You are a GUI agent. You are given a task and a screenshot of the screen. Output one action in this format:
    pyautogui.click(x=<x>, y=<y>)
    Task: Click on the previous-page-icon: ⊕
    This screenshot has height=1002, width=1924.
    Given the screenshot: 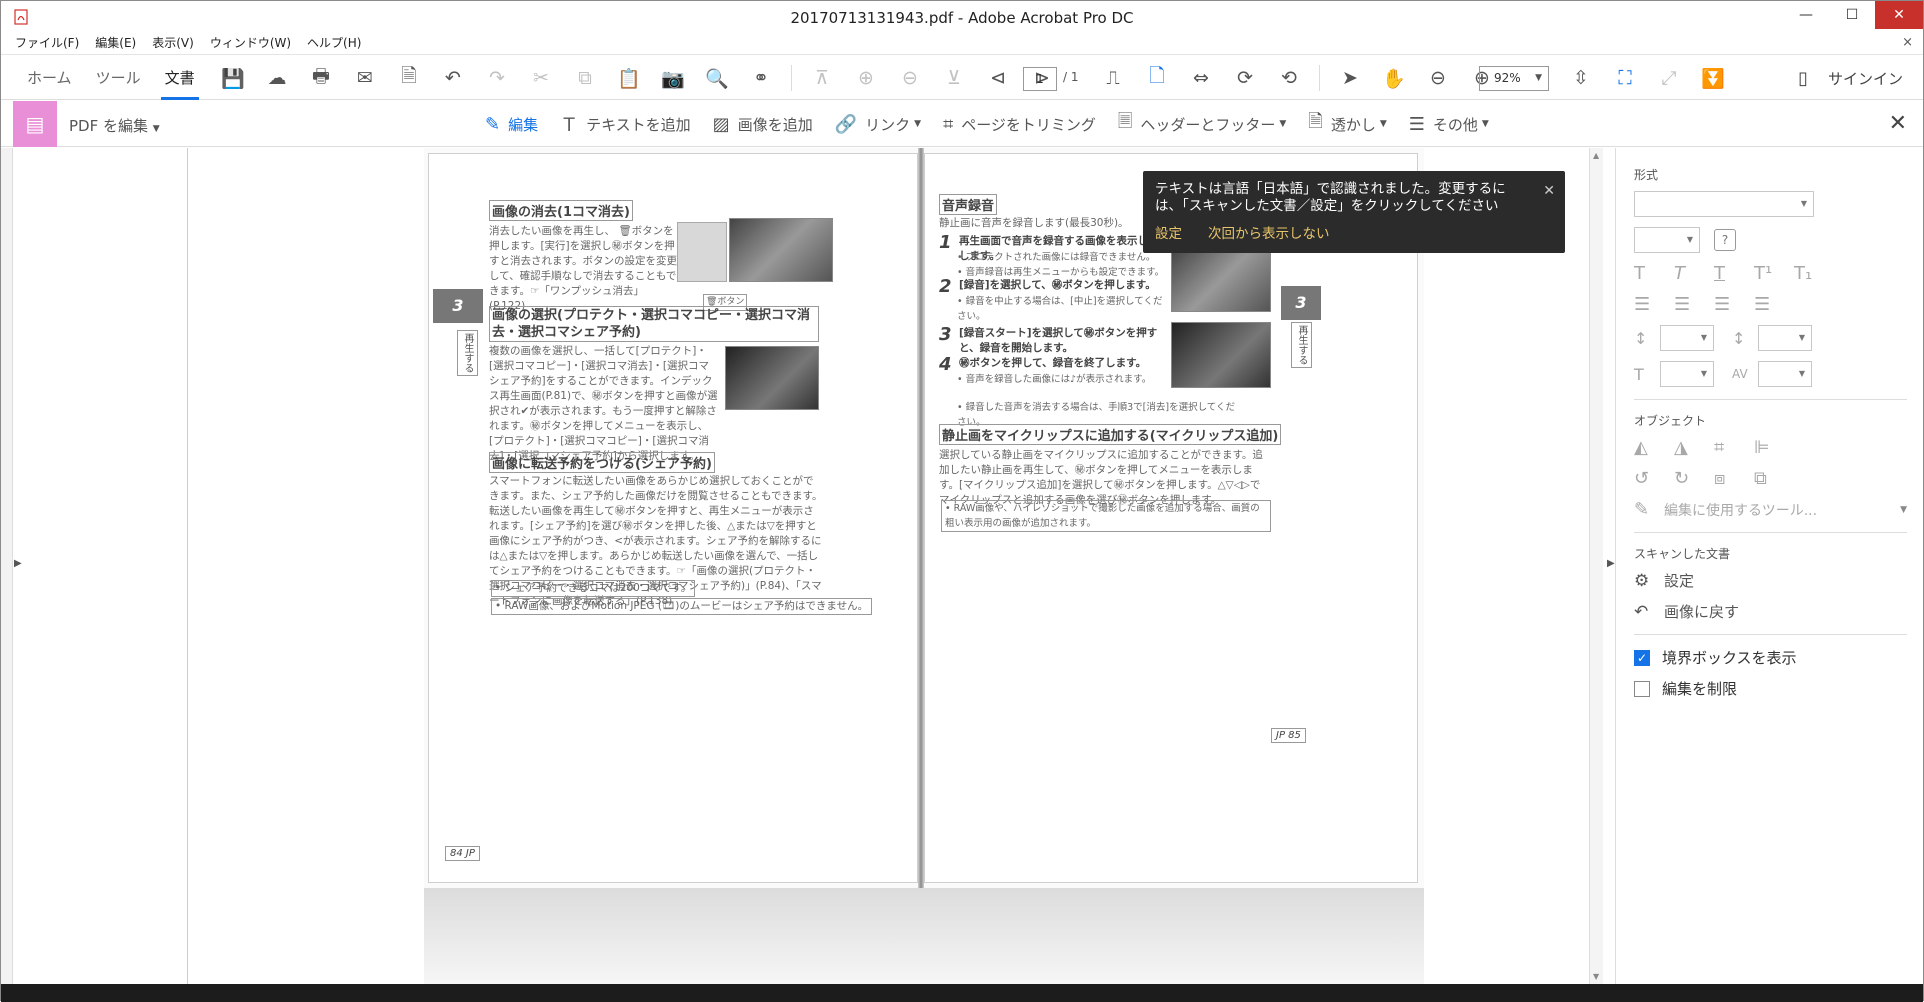 What is the action you would take?
    pyautogui.click(x=866, y=78)
    